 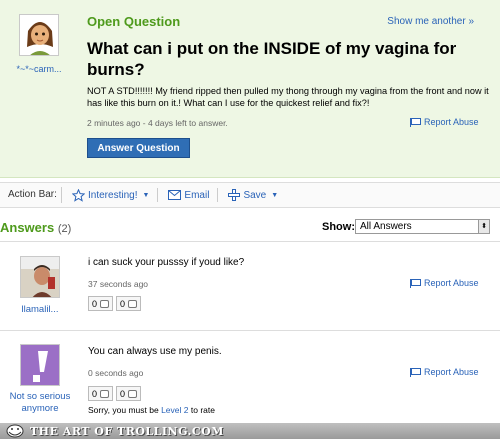 I want to click on action-bar-label: Action Bar:, so click(x=31, y=195).